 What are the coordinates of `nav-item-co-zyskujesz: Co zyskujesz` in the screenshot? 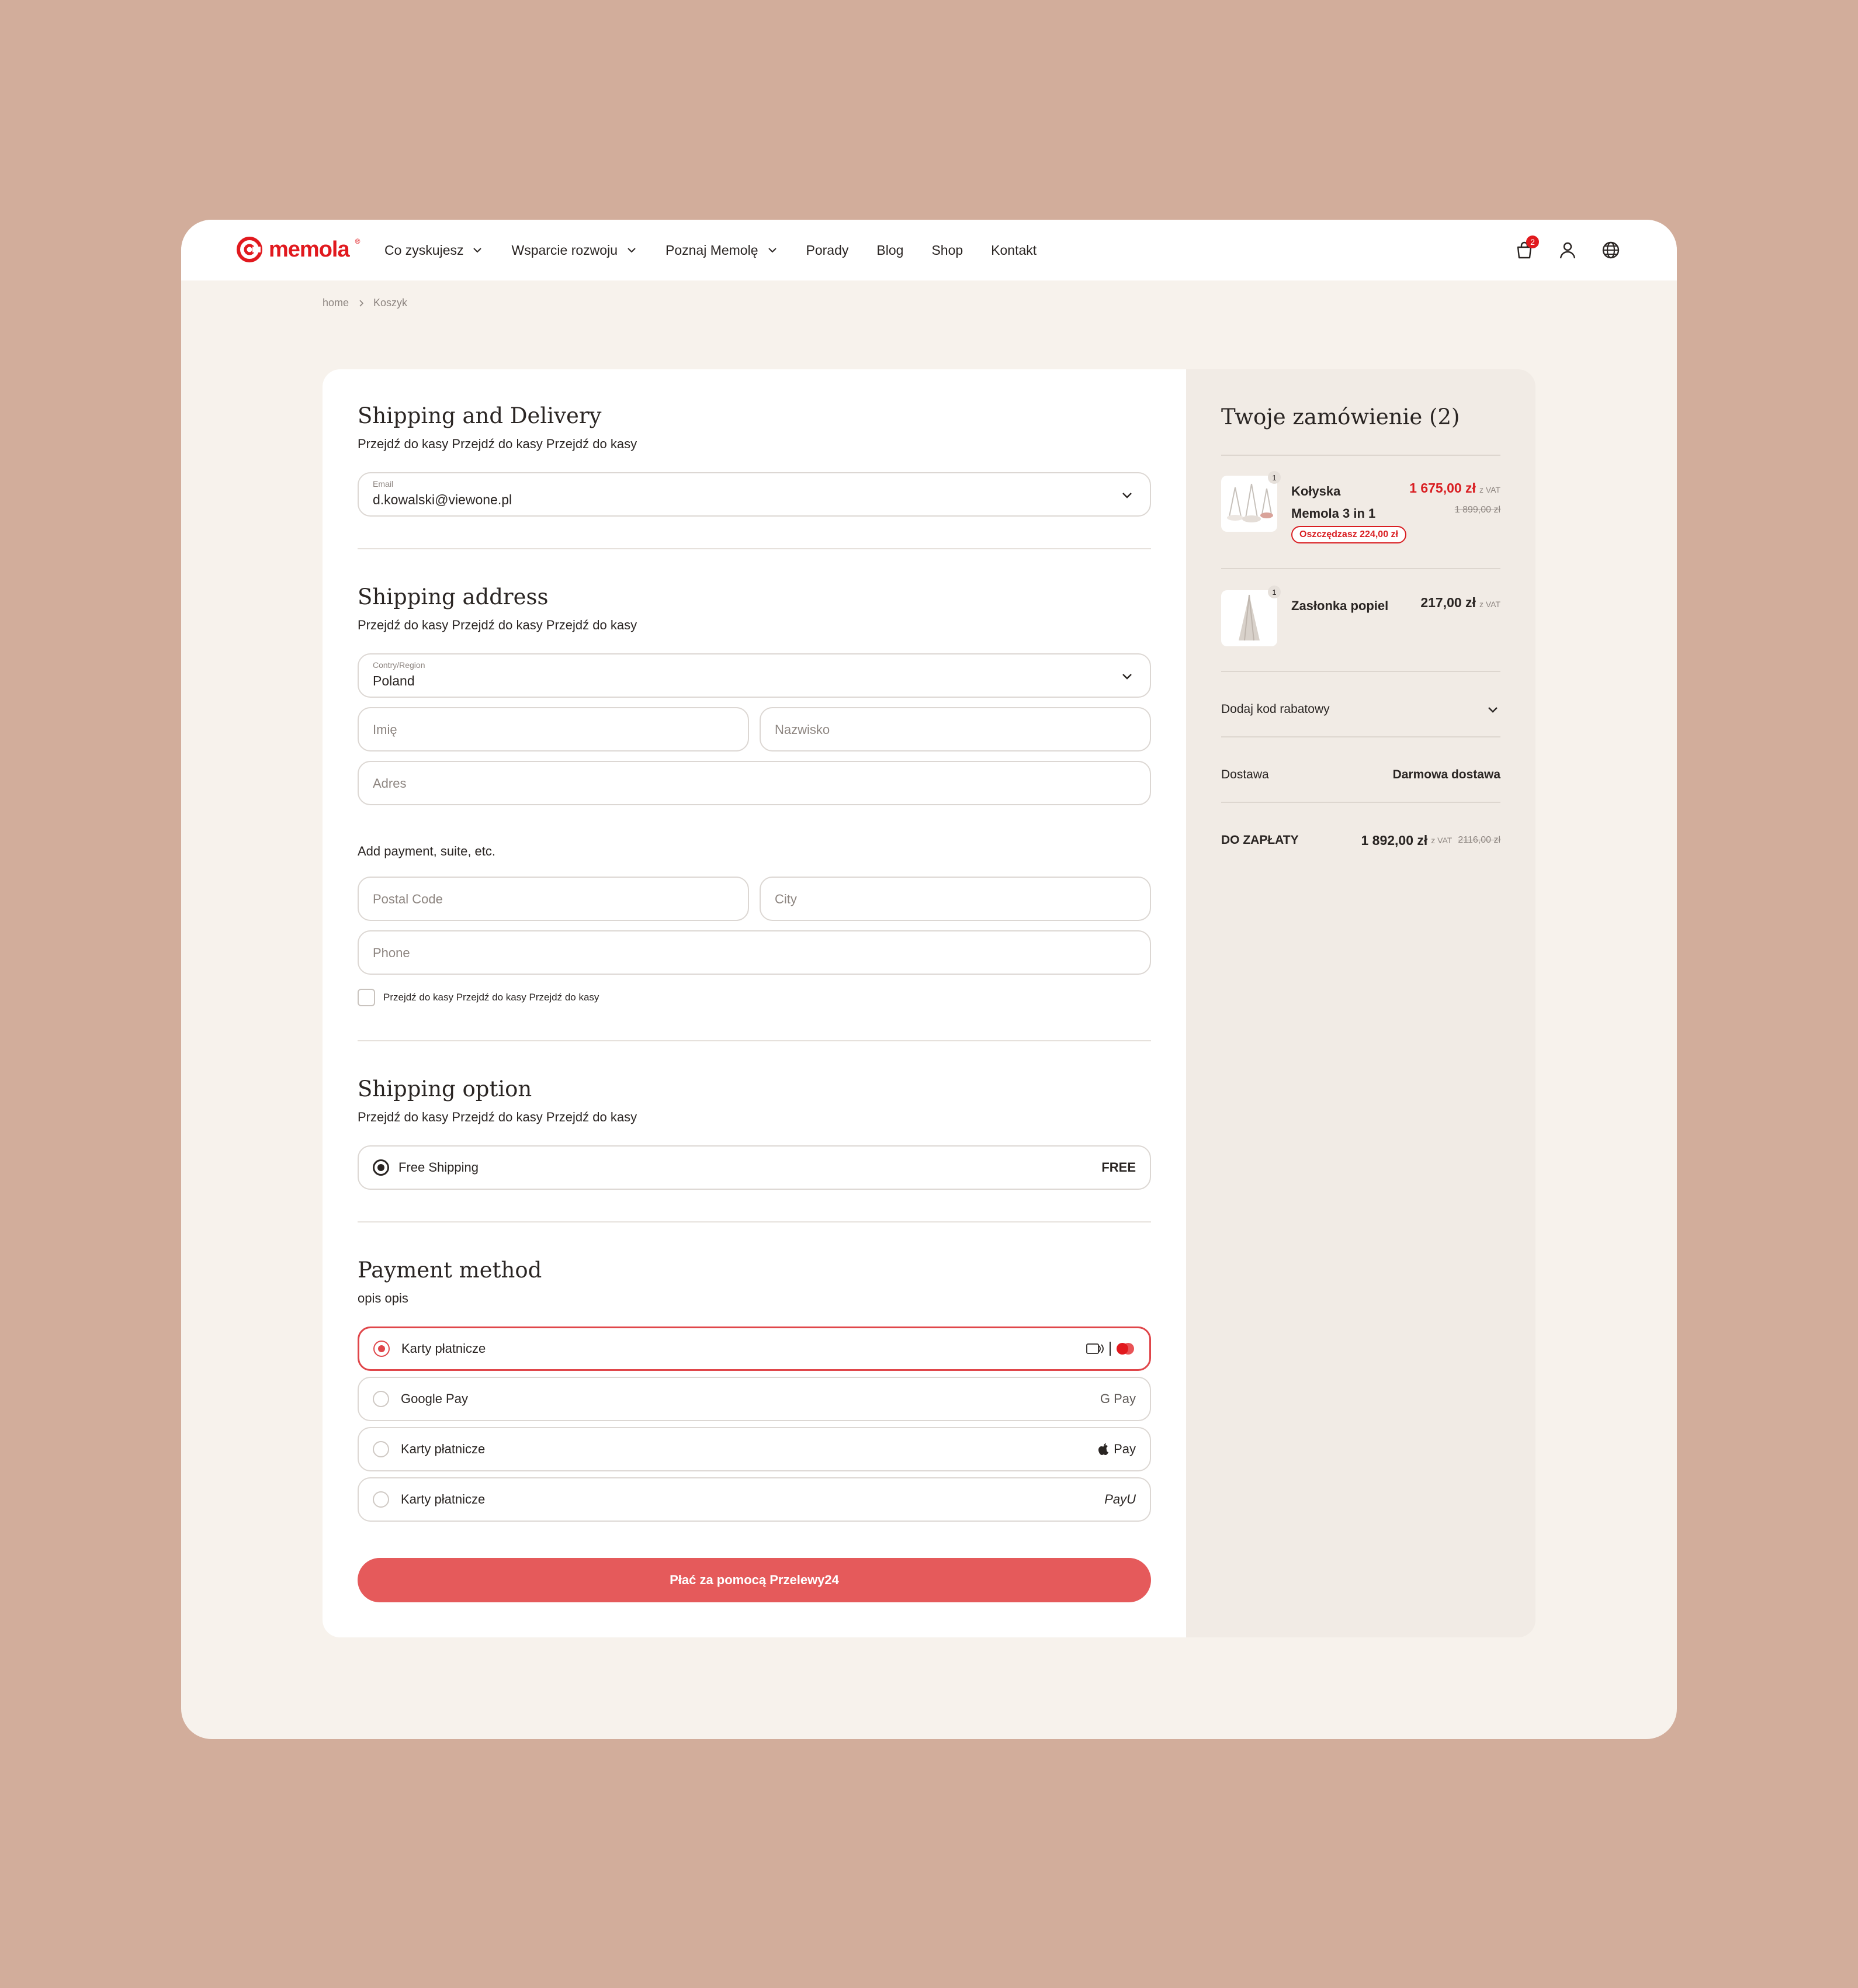 It's located at (433, 250).